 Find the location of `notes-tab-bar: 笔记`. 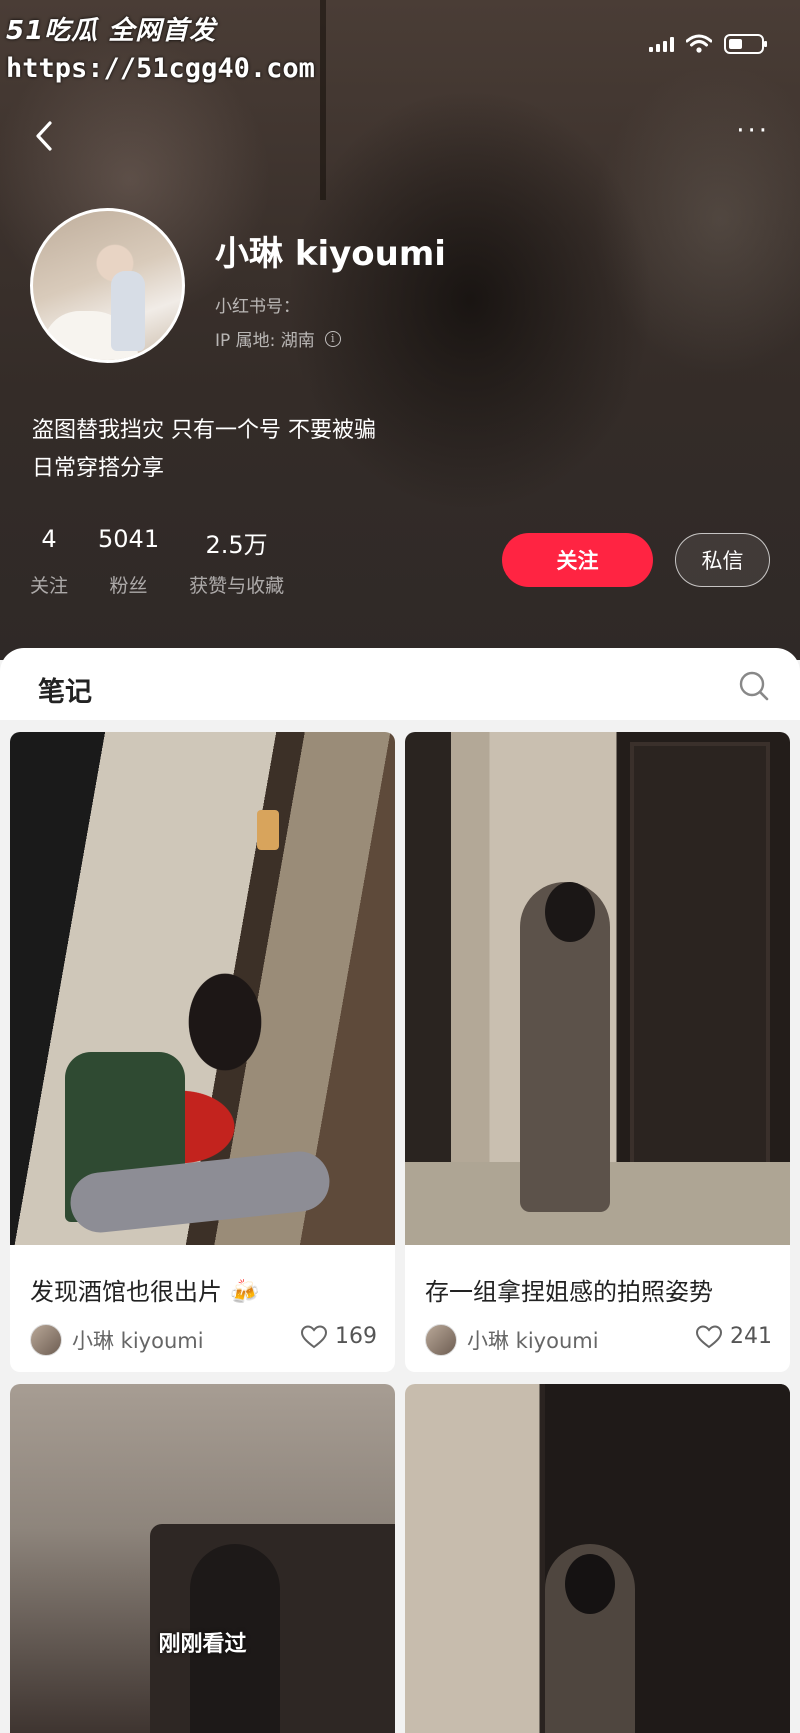

notes-tab-bar: 笔记 is located at coordinates (400, 684).